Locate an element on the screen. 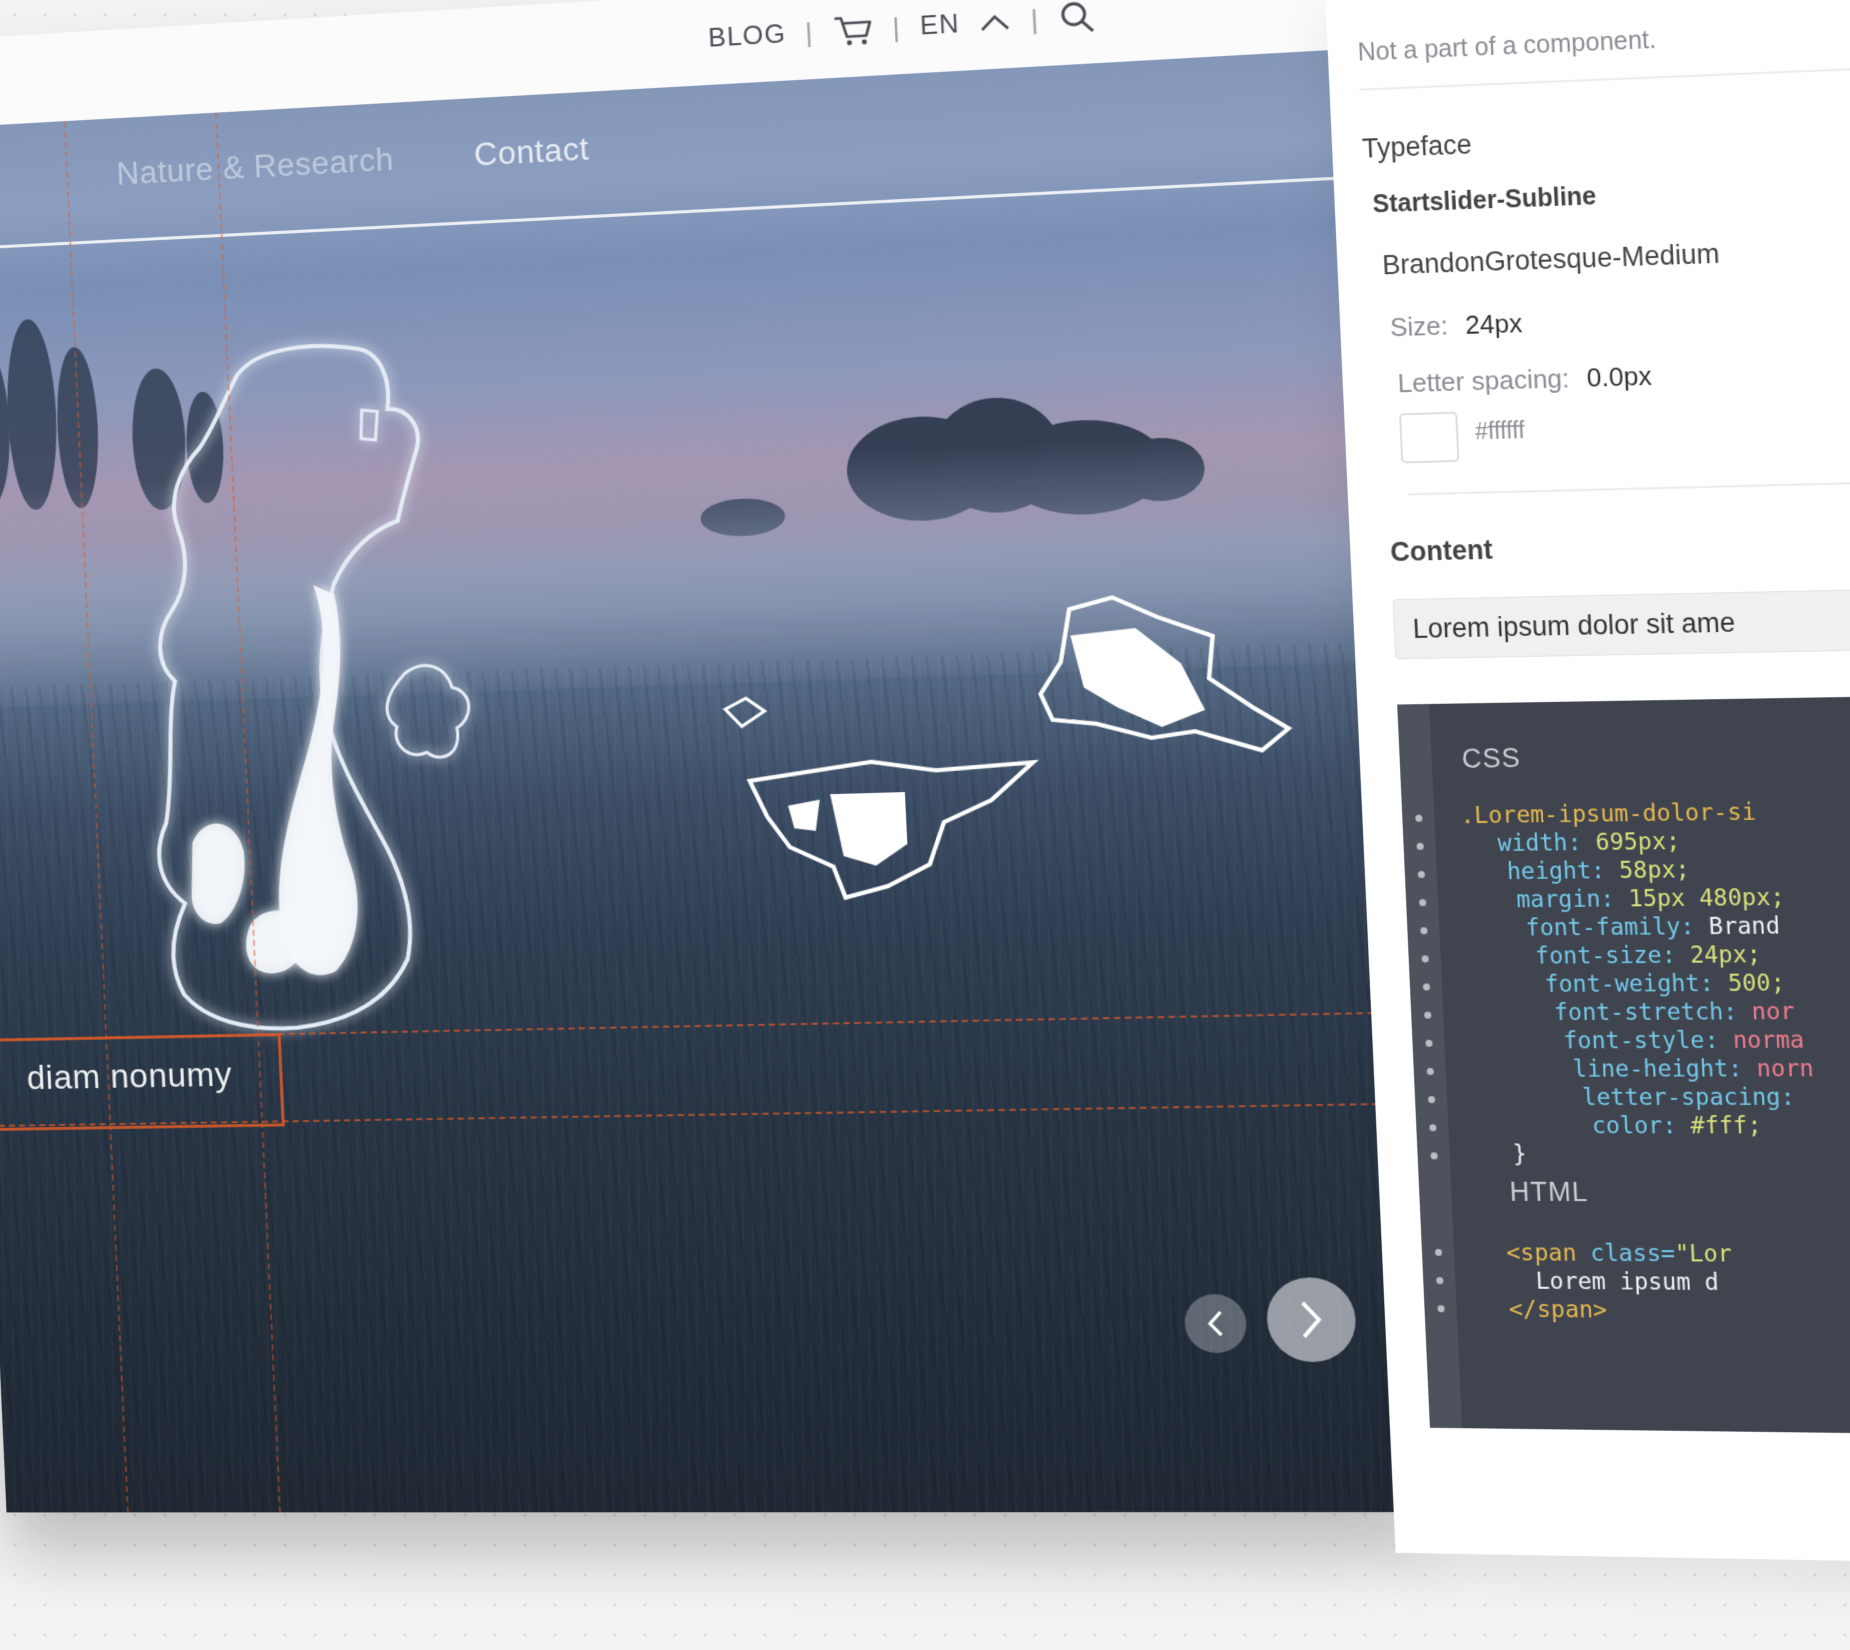 The image size is (1850, 1650). html-code-block: <span class="Lor Lorem ipsum d </span> is located at coordinates (1620, 1282).